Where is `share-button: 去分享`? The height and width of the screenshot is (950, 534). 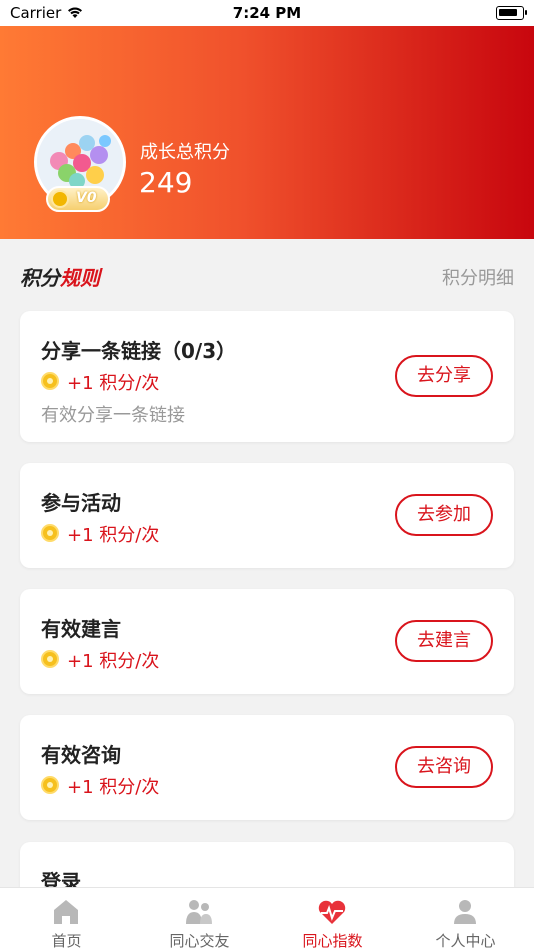
share-button: 去分享 is located at coordinates (444, 376).